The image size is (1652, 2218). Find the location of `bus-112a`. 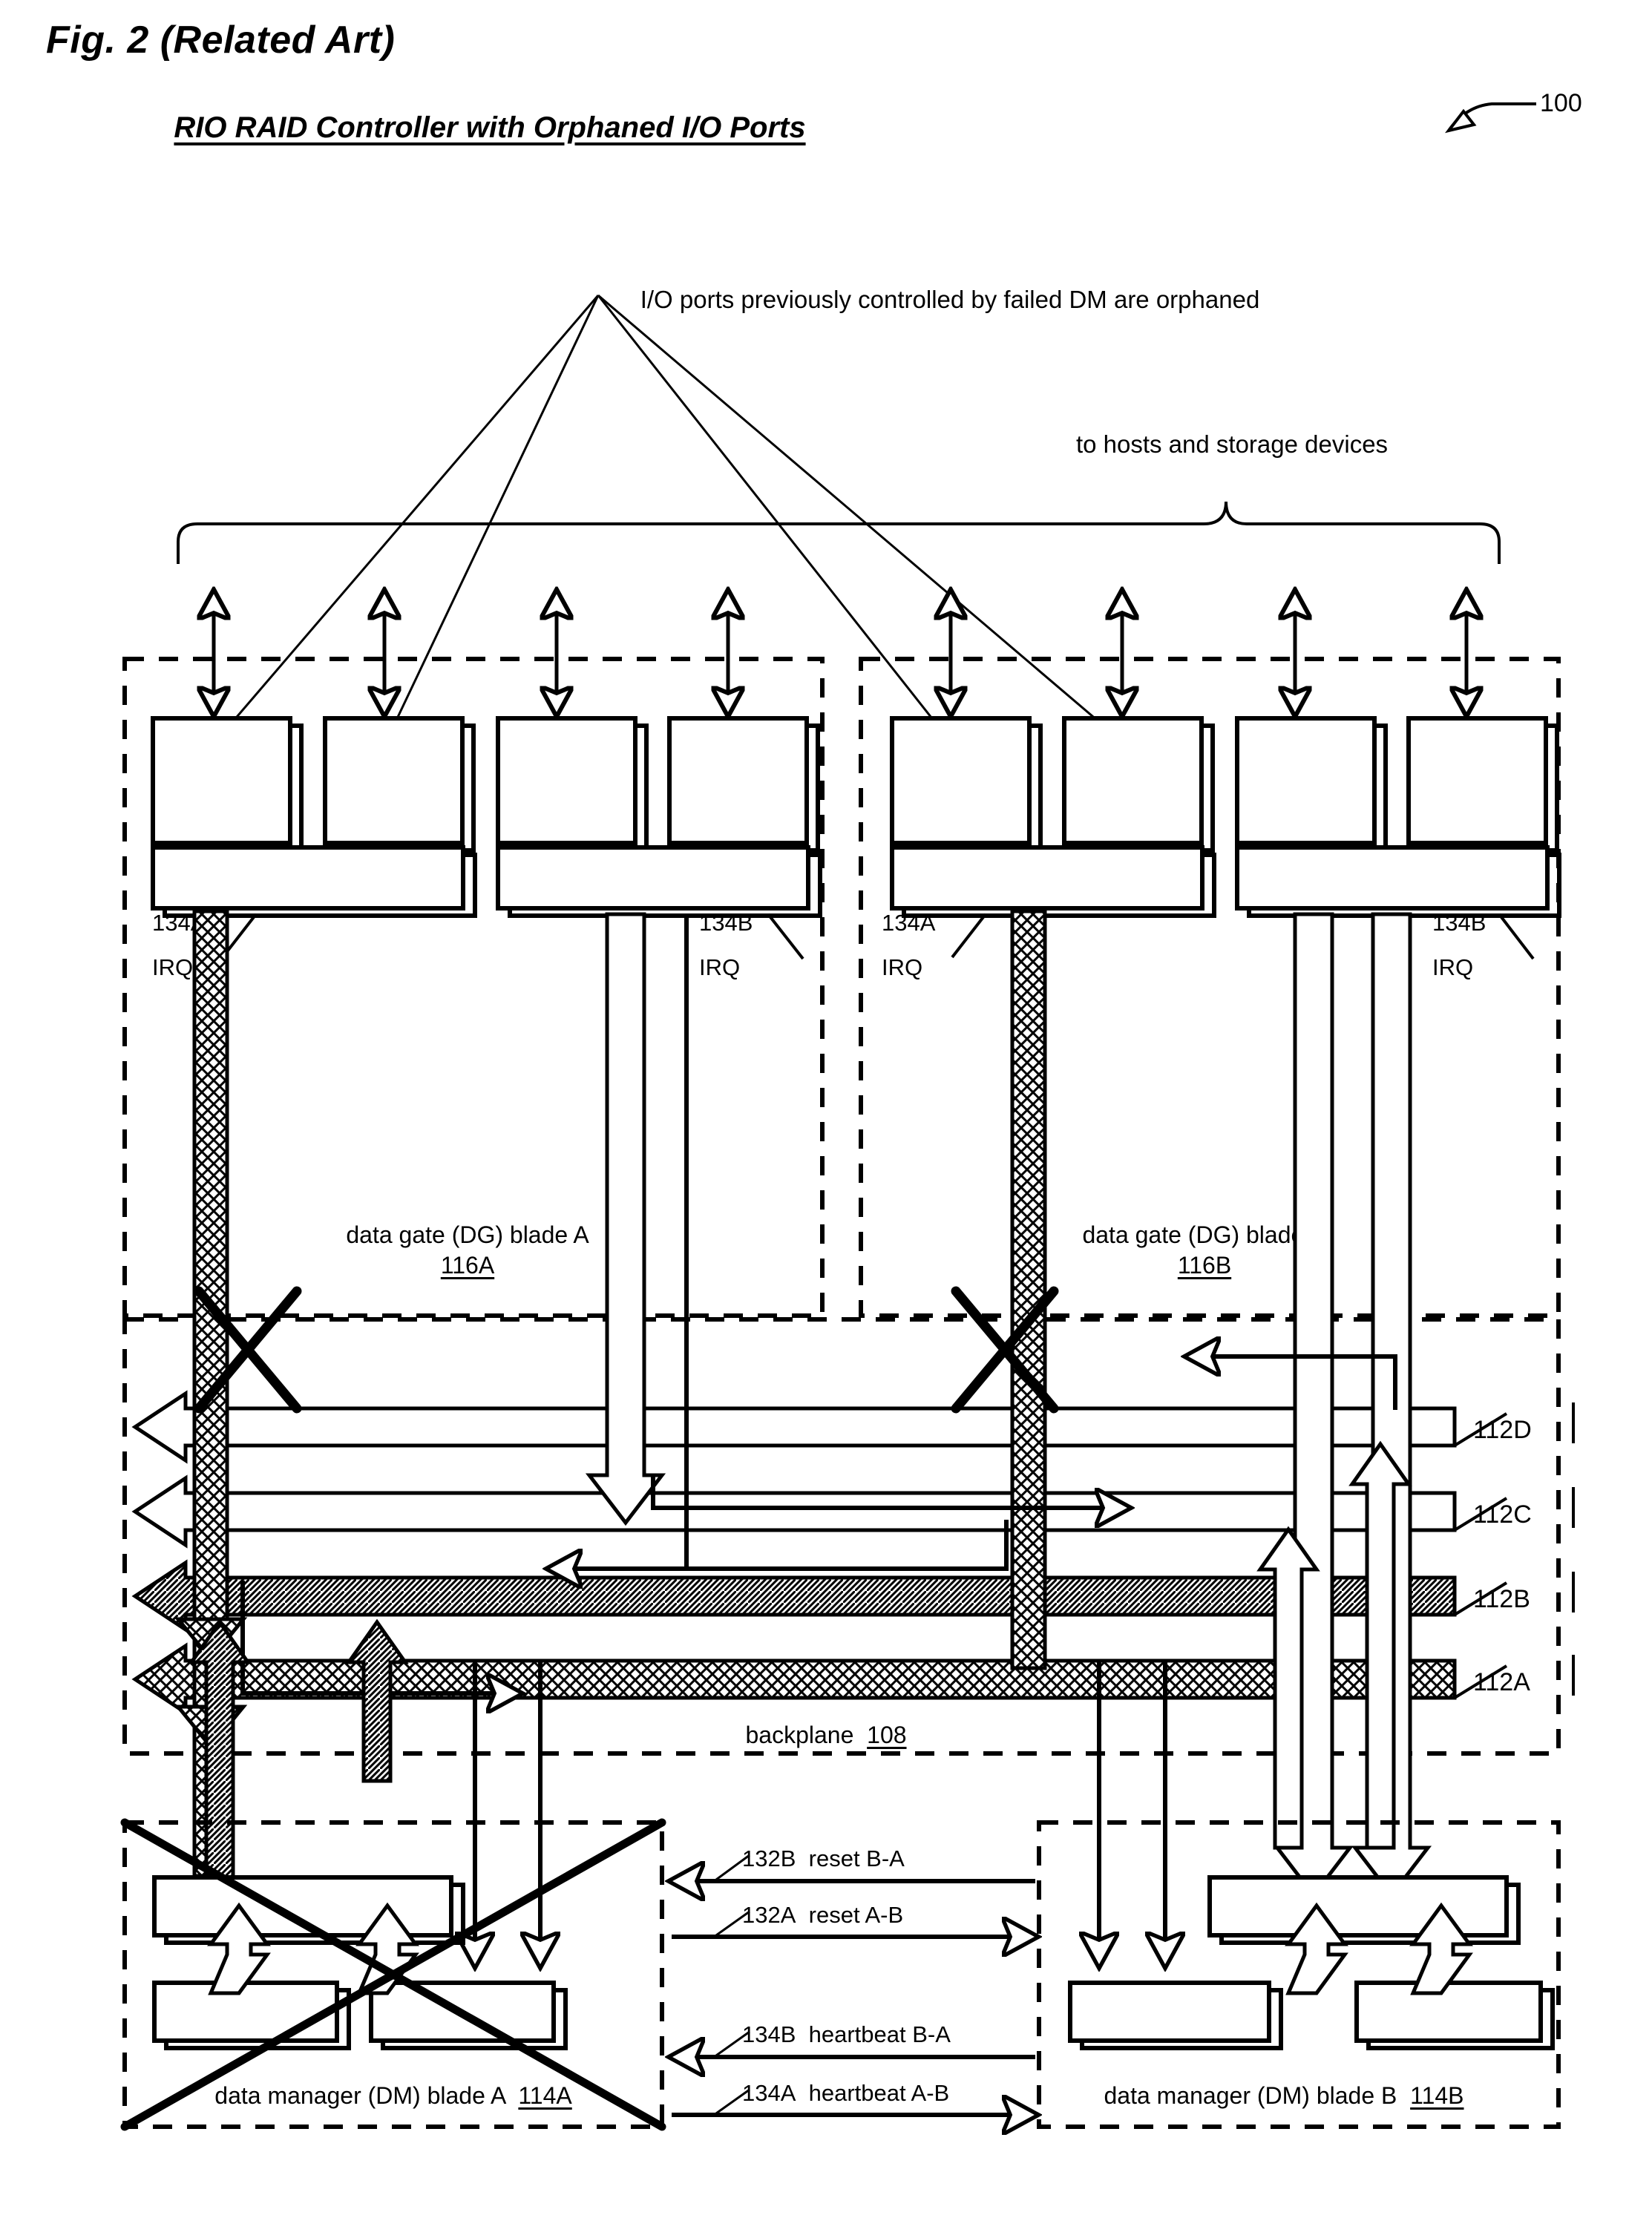

bus-112a is located at coordinates (794, 1679).